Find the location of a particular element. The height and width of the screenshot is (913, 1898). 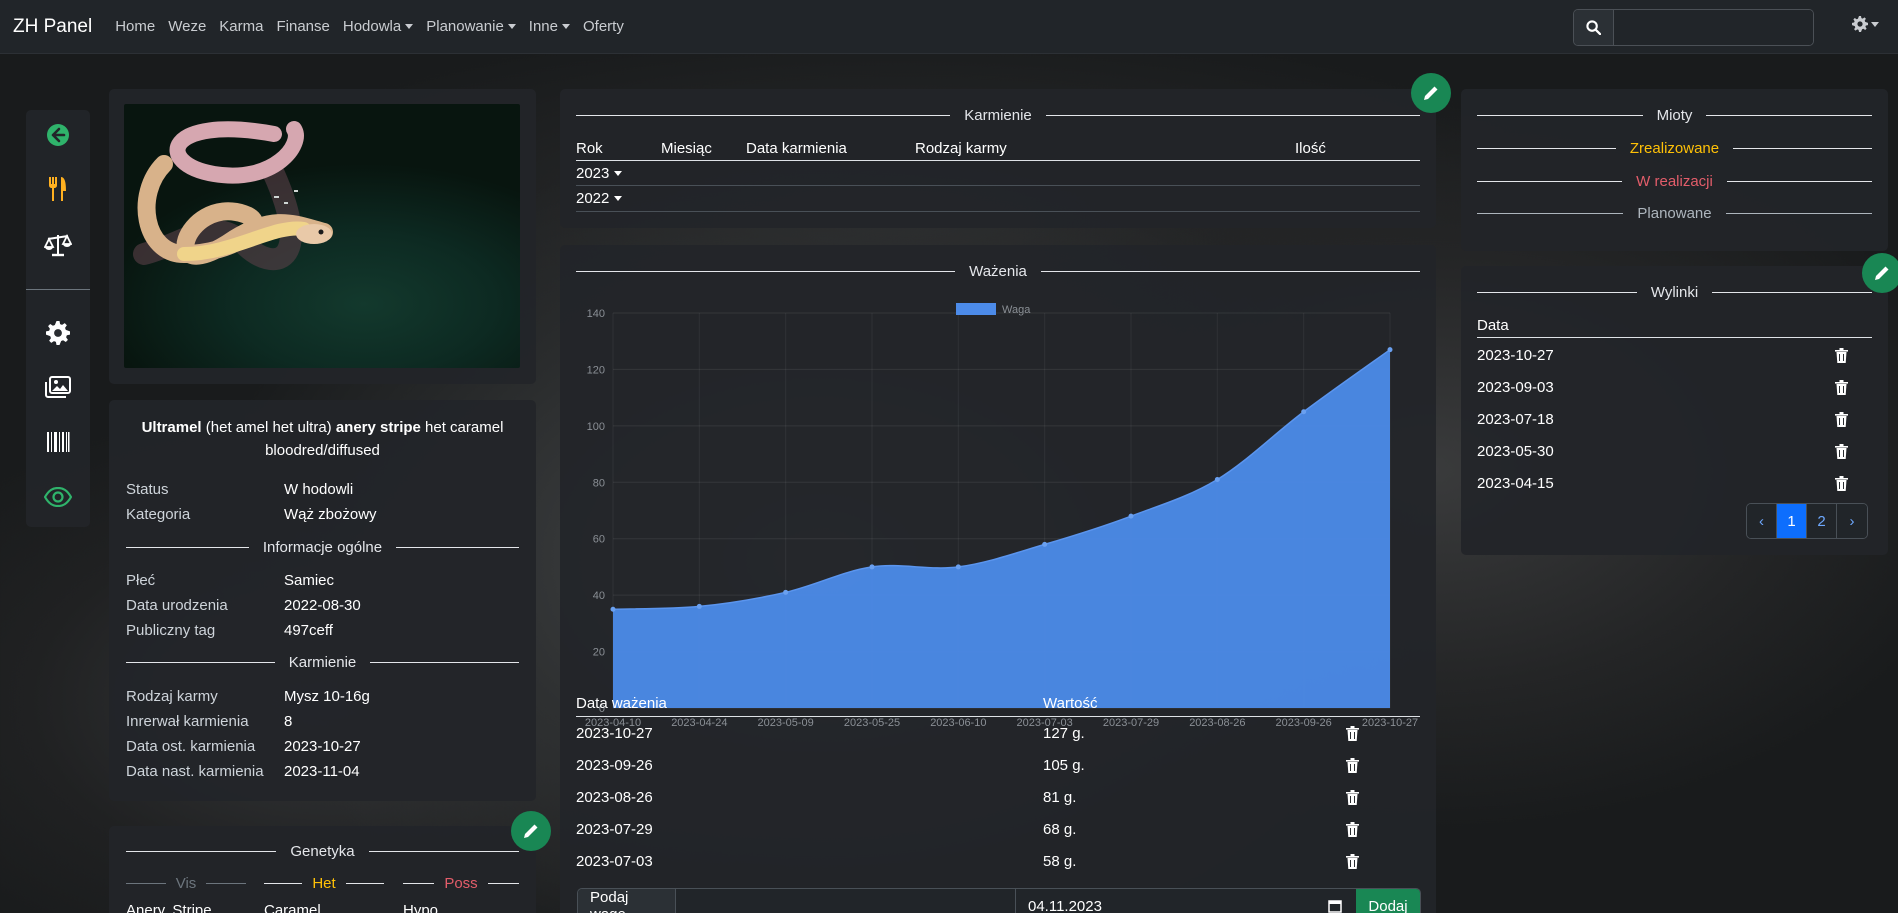

search-group is located at coordinates (1693, 27).